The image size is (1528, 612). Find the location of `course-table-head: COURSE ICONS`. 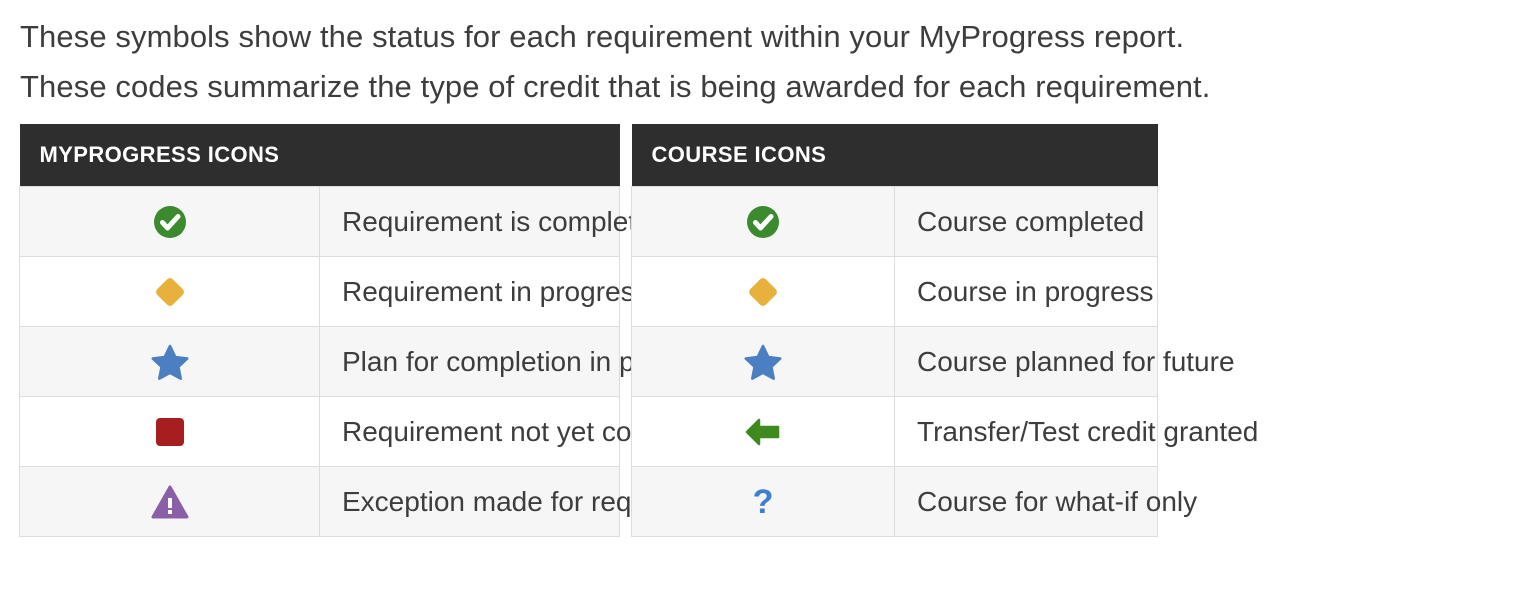

course-table-head: COURSE ICONS is located at coordinates (894, 155).